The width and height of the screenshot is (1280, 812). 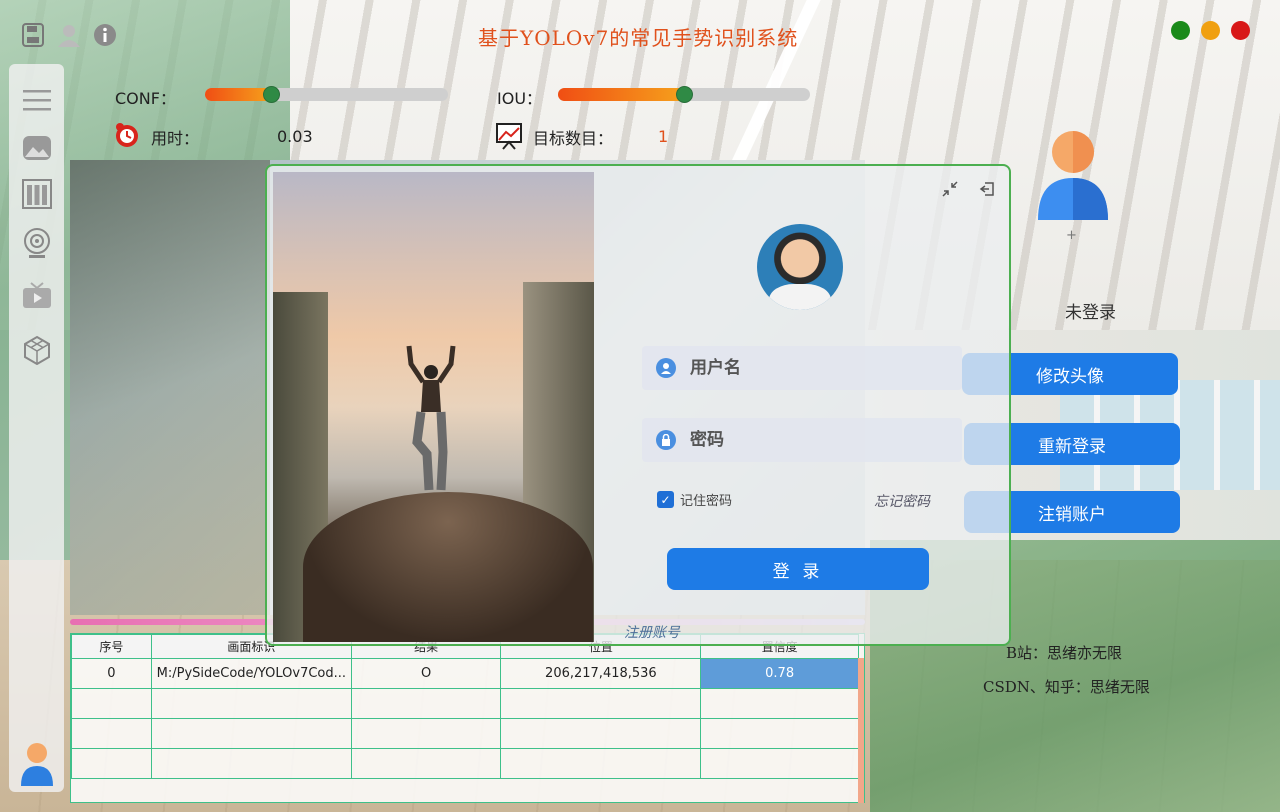 I want to click on count-label: 目标数目：, so click(x=573, y=138).